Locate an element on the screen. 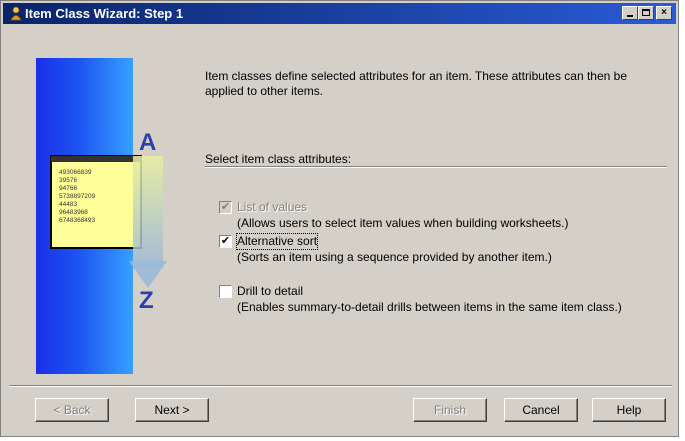 This screenshot has height=441, width=685. section-divider is located at coordinates (436, 167).